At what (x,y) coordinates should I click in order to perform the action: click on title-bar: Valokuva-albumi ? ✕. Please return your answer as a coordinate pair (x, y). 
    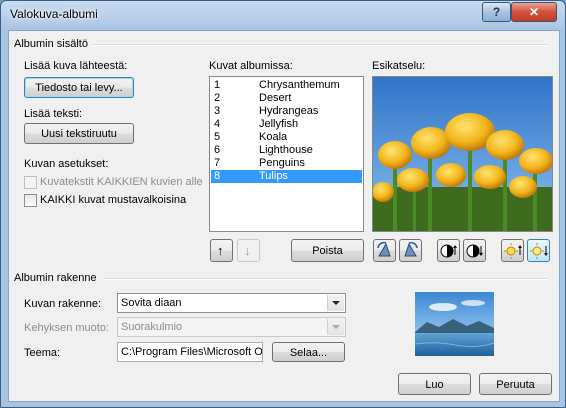
    Looking at the image, I should click on (283, 16).